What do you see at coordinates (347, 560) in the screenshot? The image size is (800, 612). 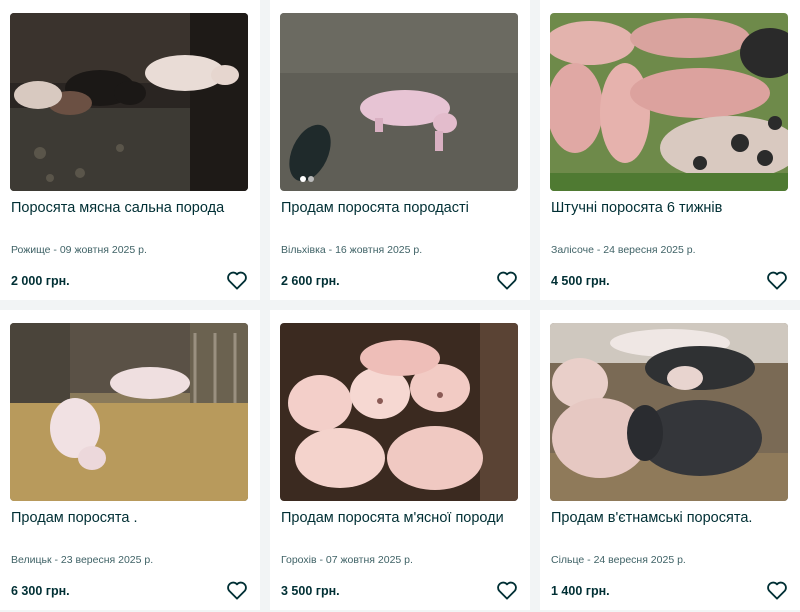 I see `listing-location-date: Горохів - 07 жовтня 2025 р.` at bounding box center [347, 560].